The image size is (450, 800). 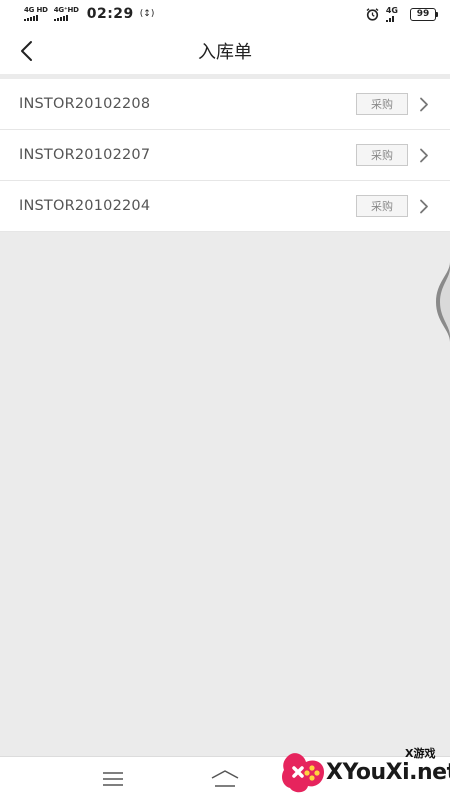 I want to click on list-item: INSTOR20102208 采购, so click(x=225, y=104).